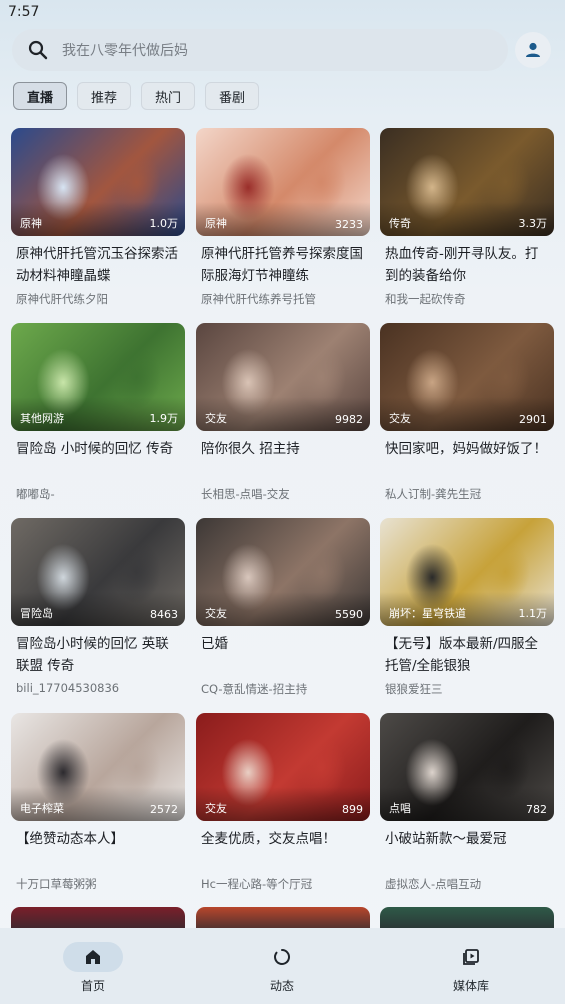 This screenshot has width=565, height=1004. Describe the element at coordinates (462, 265) in the screenshot. I see `live-title: 热血传奇-刚开寻队友。打到的装备给你` at that location.